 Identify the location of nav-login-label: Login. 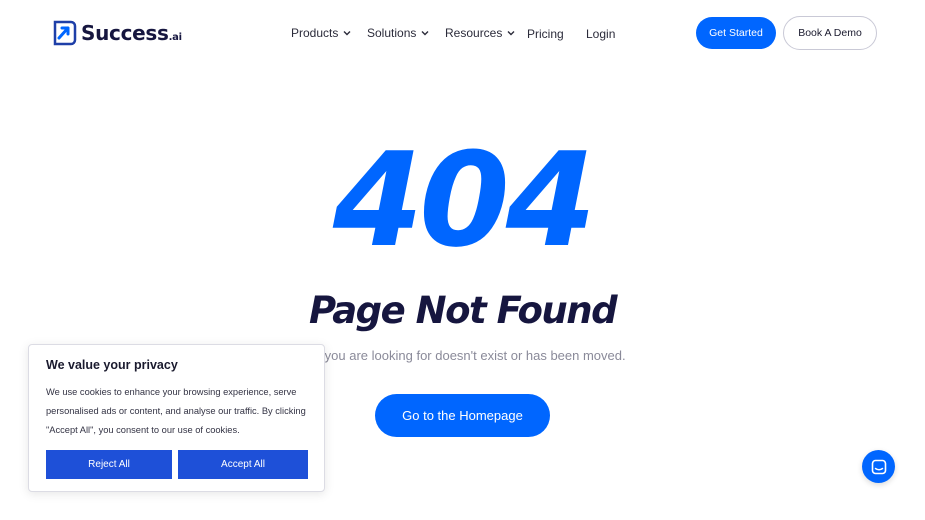
(601, 34).